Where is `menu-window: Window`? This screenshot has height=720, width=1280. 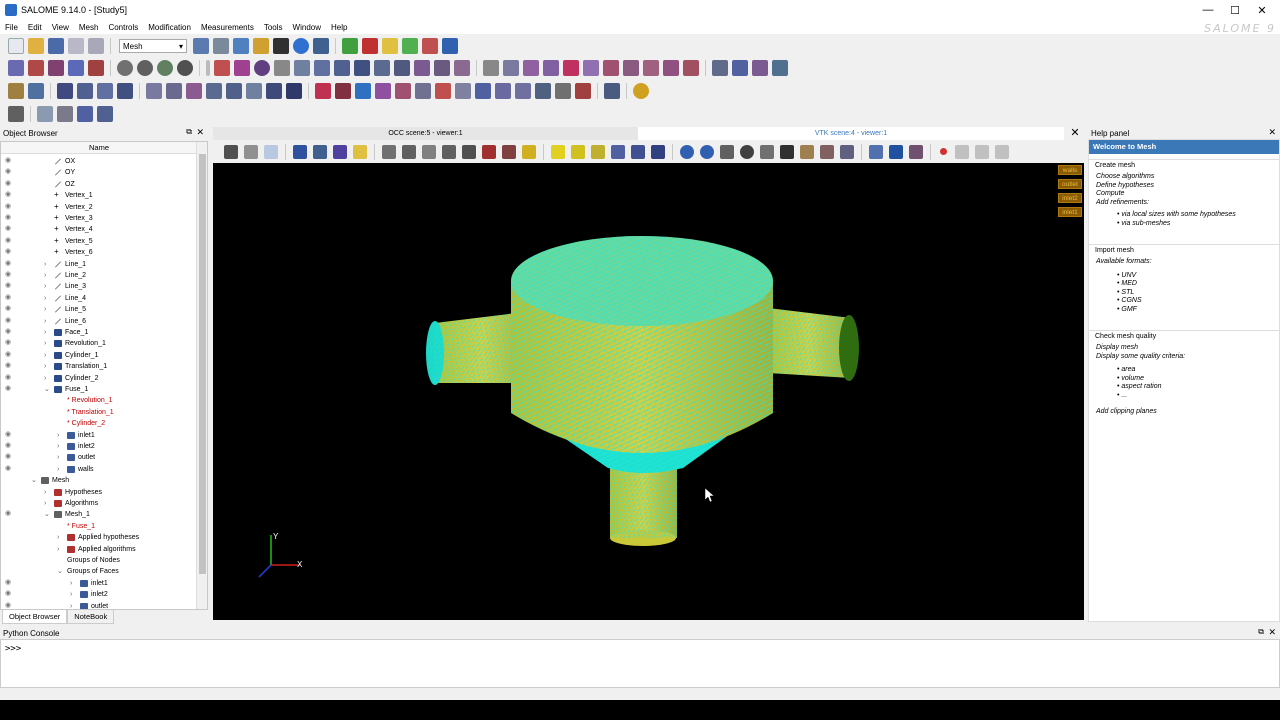
menu-window: Window is located at coordinates (307, 27).